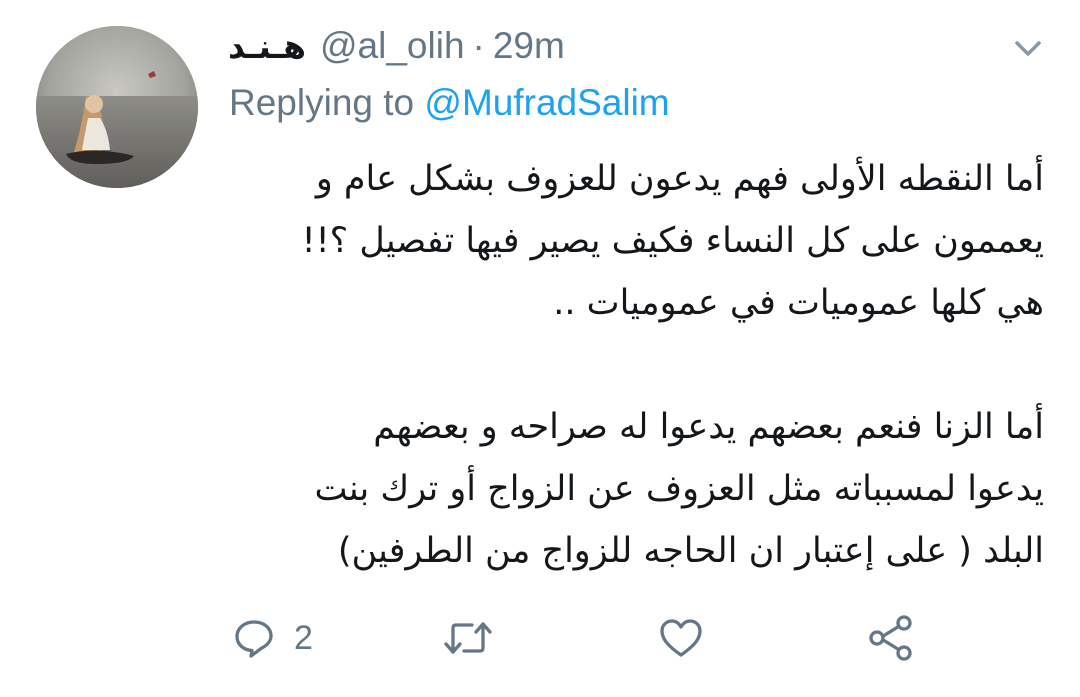  I want to click on user-handle: @al_olih, so click(392, 46).